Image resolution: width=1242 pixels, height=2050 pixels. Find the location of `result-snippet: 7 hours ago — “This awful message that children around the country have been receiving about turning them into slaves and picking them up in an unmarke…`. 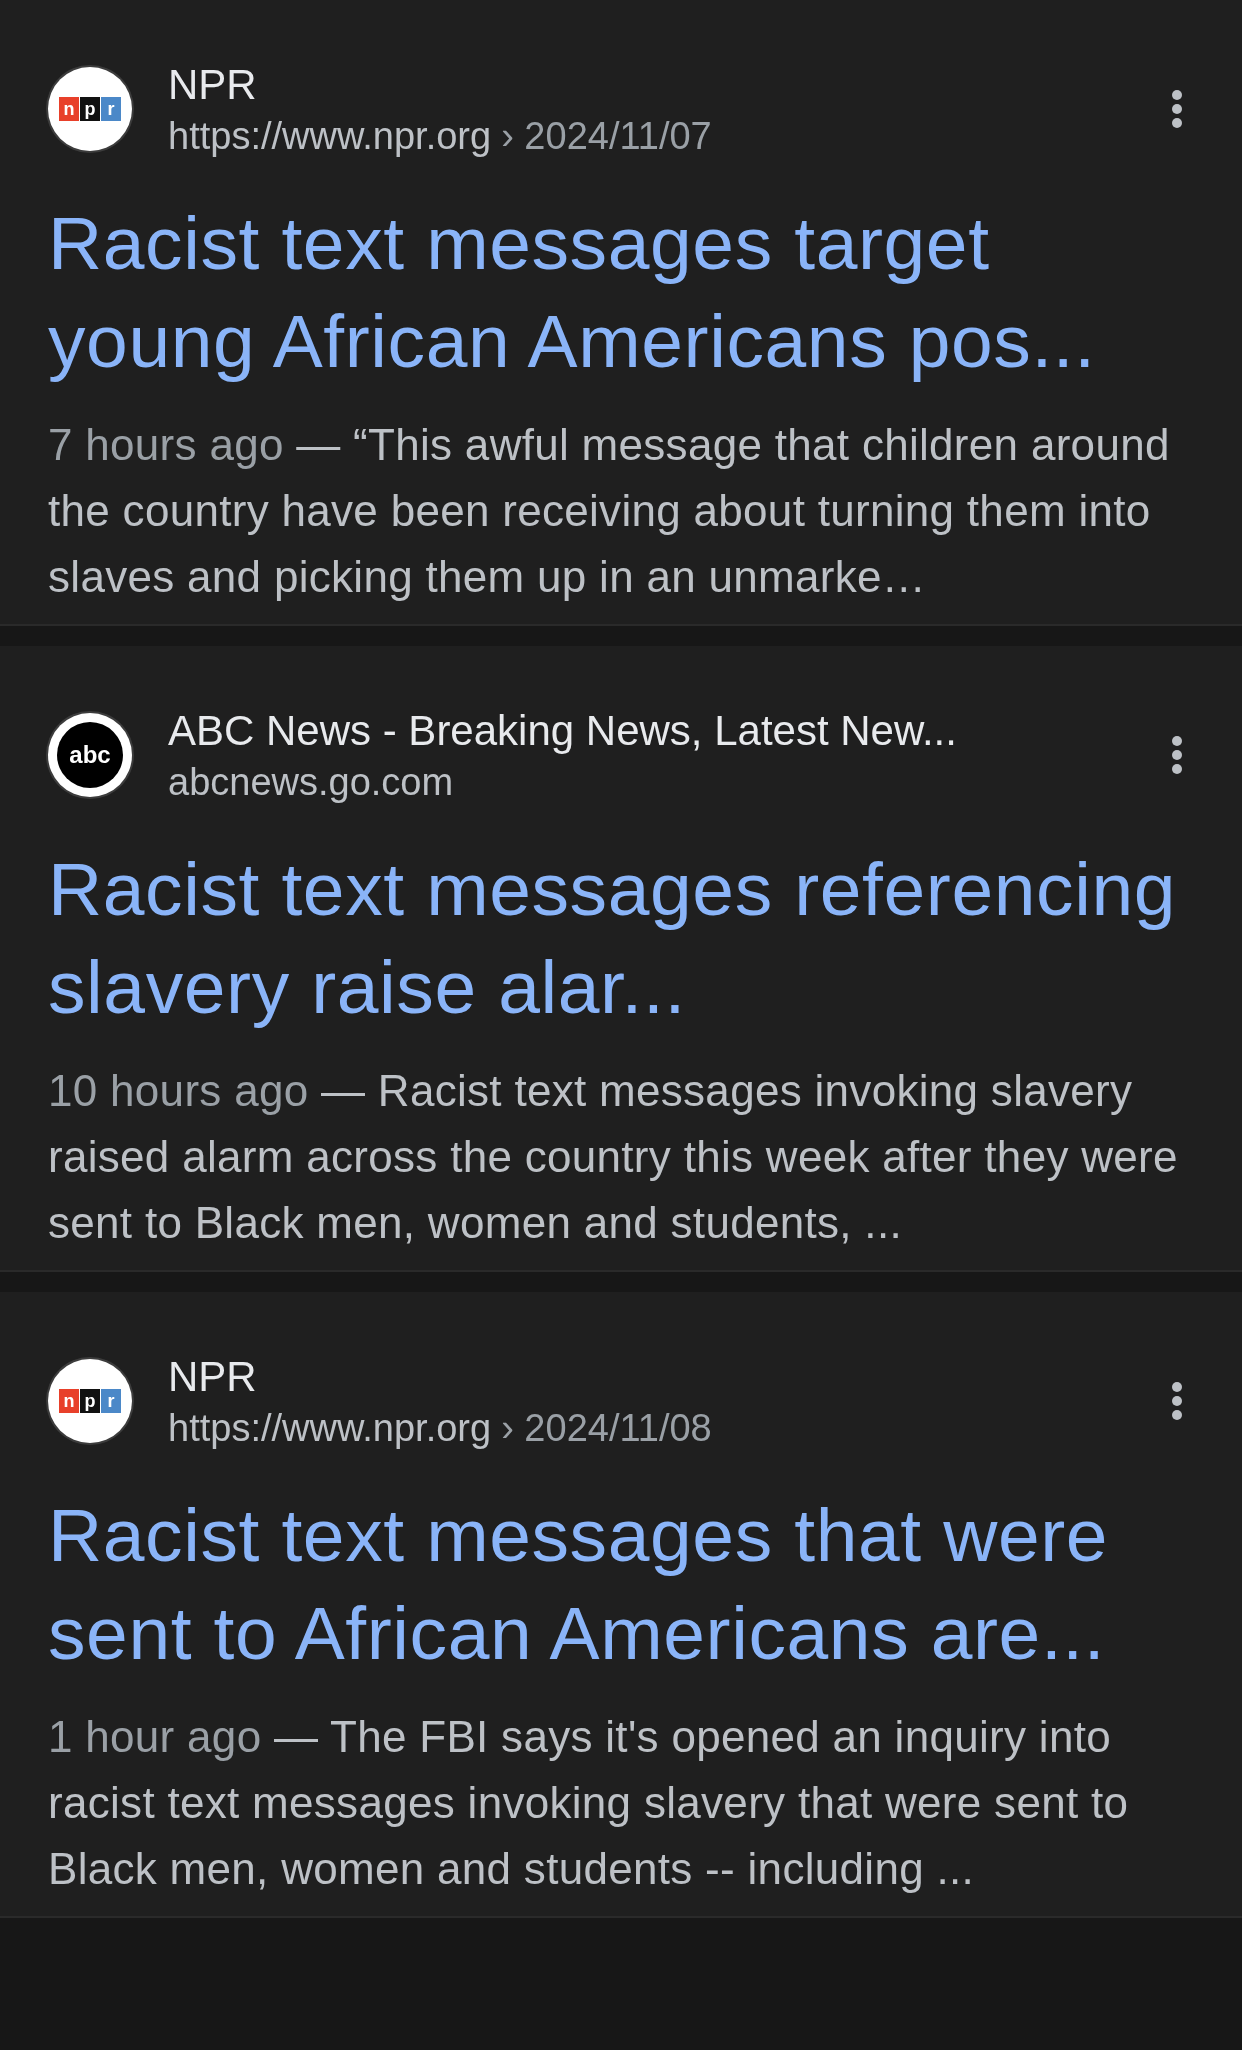

result-snippet: 7 hours ago — “This awful message that children around the country have been receiving about turning them into slaves and picking them up in an unmarke… is located at coordinates (609, 511).